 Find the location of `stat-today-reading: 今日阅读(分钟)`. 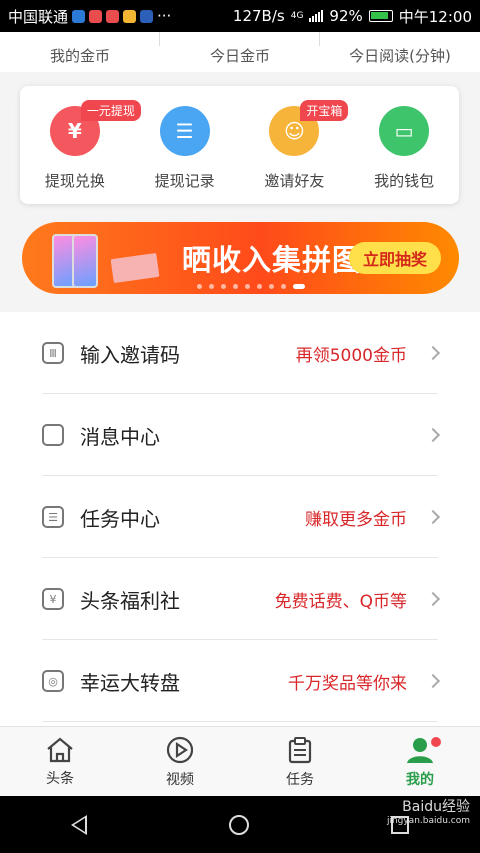

stat-today-reading: 今日阅读(分钟) is located at coordinates (400, 52).